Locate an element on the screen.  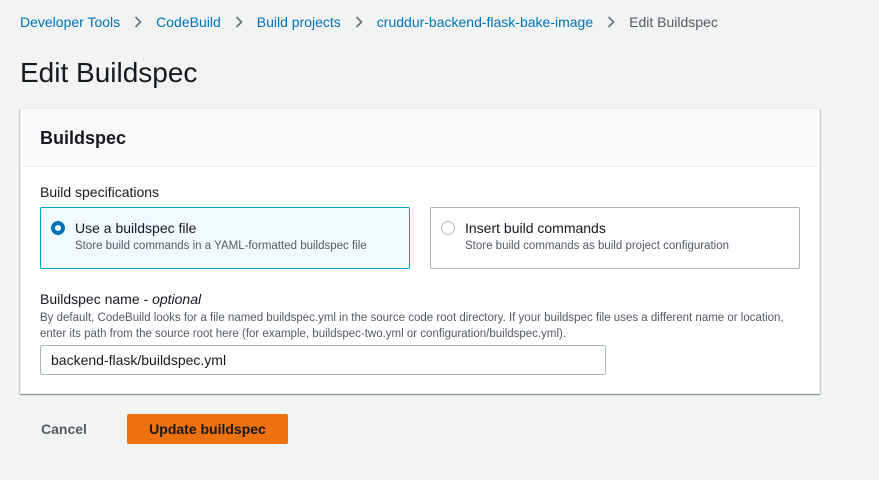
breadcrumb-developer-tools: Developer Tools is located at coordinates (70, 22).